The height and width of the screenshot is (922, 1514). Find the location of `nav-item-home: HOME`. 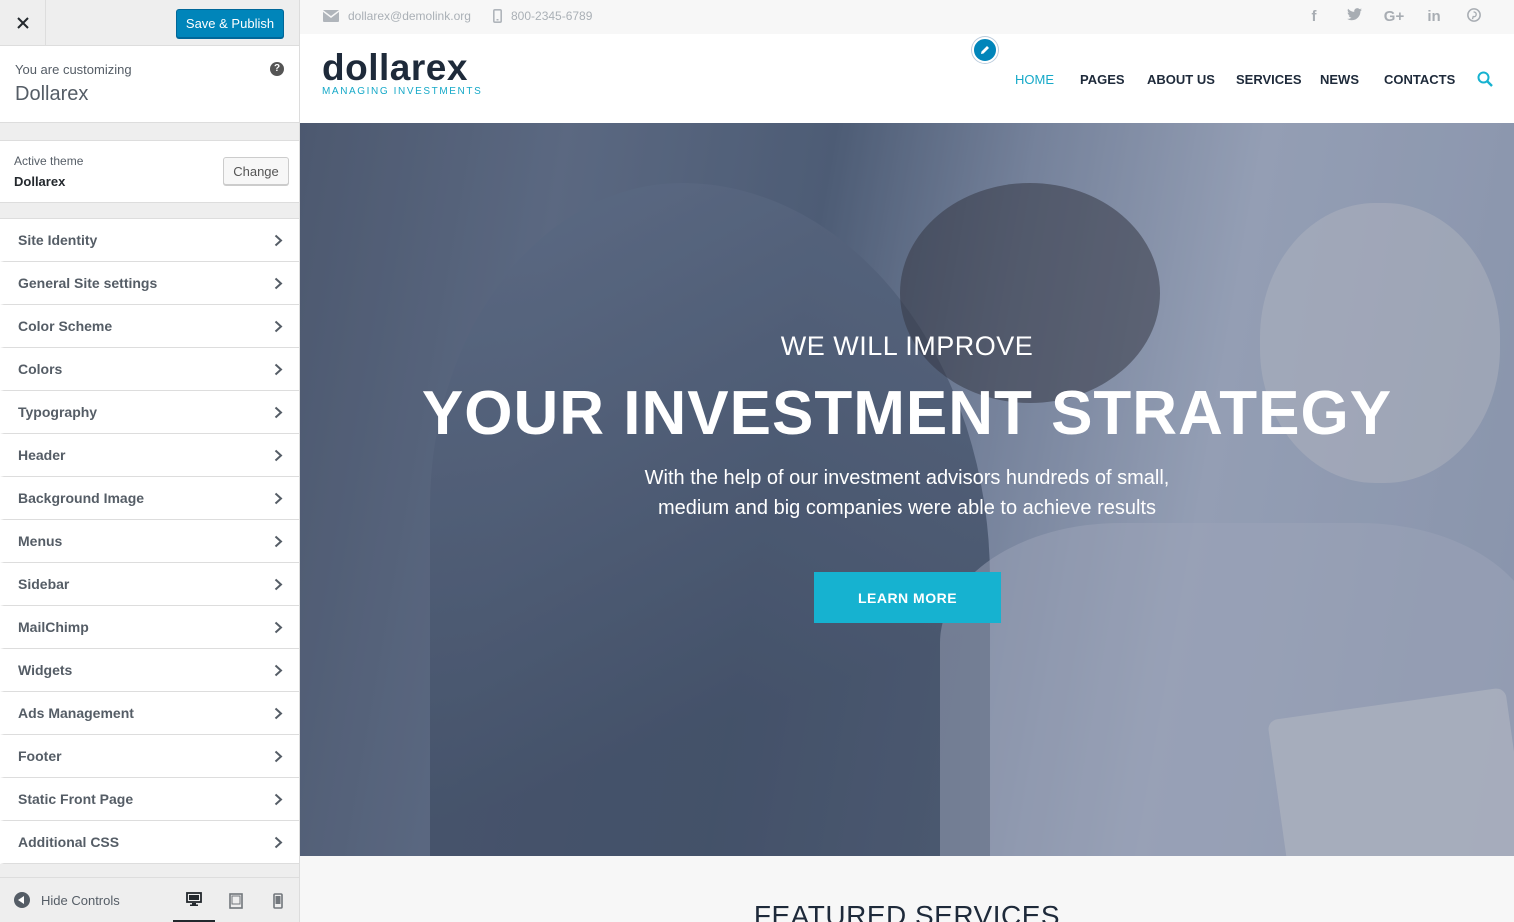

nav-item-home: HOME is located at coordinates (1034, 79).